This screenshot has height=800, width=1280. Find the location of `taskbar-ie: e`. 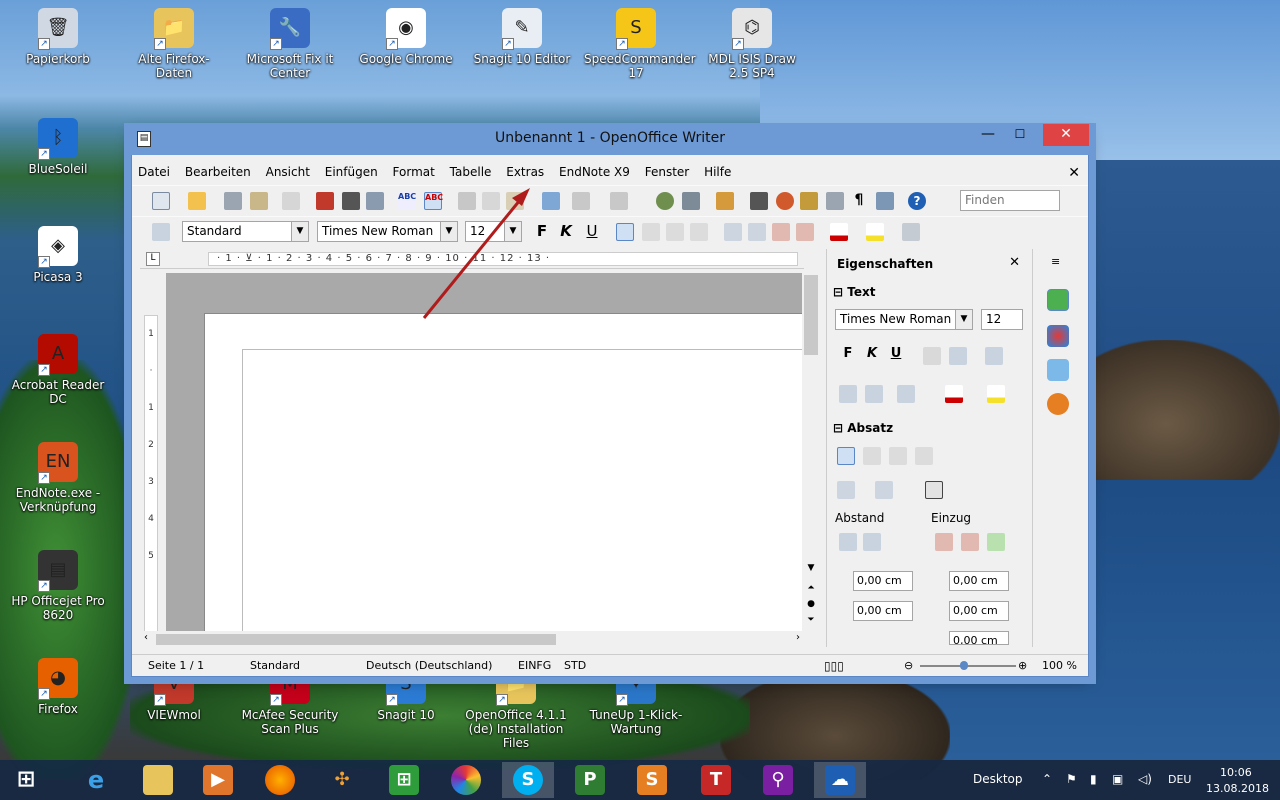

taskbar-ie: e is located at coordinates (96, 780).